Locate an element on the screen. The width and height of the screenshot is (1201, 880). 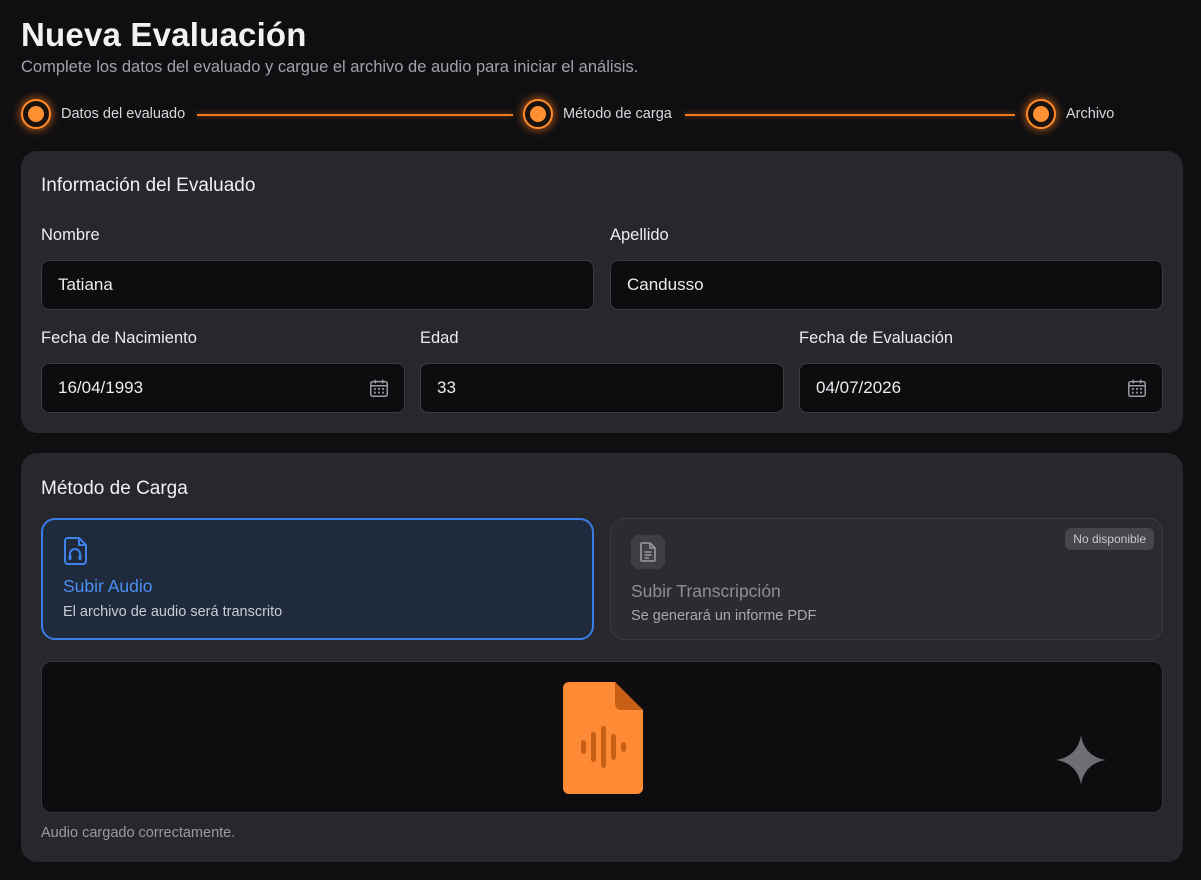
page-title: Nueva Evaluación is located at coordinates (164, 34).